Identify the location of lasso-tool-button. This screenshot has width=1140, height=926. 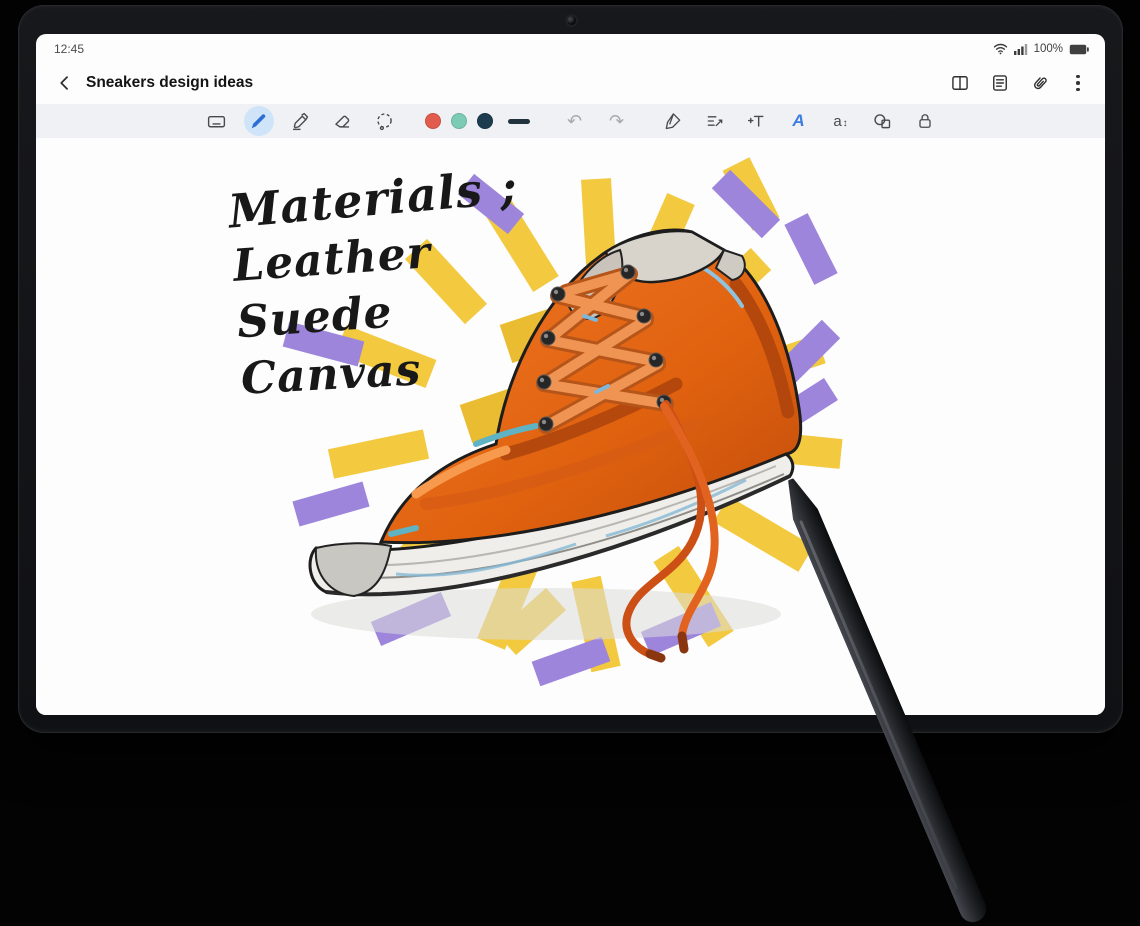
(385, 121).